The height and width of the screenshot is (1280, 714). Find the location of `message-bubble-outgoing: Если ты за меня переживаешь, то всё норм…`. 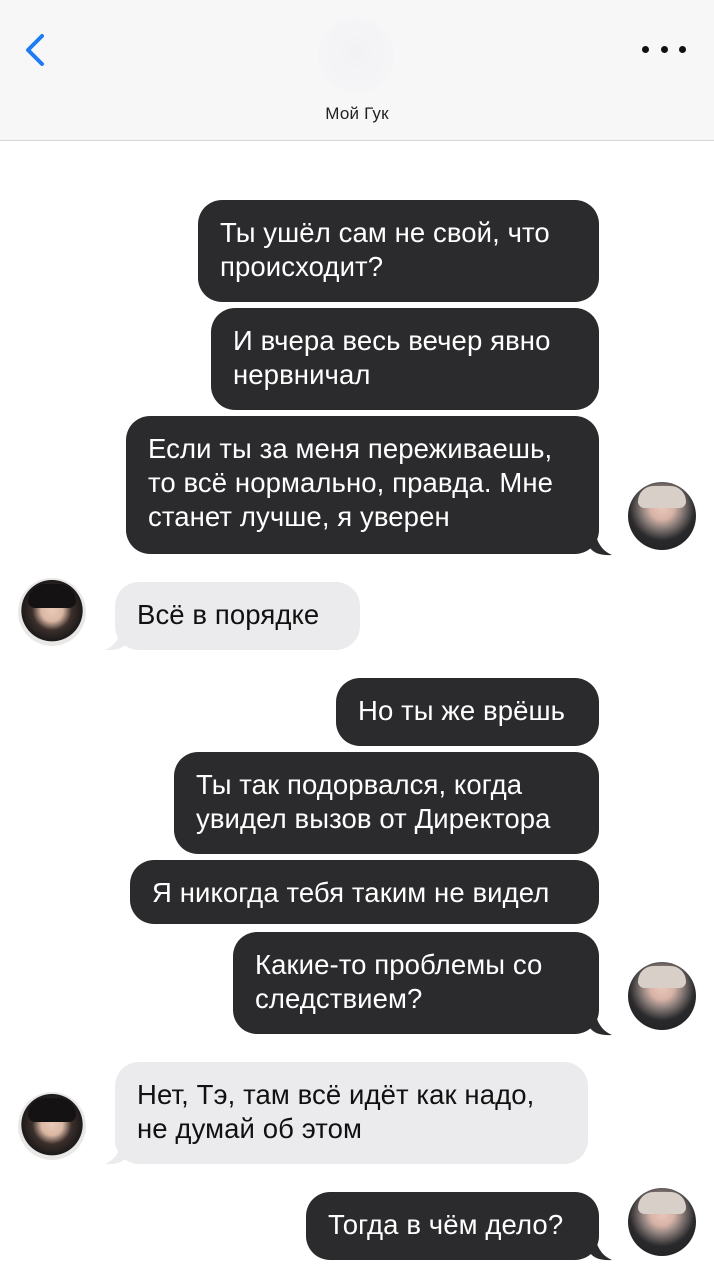

message-bubble-outgoing: Если ты за меня переживаешь, то всё норм… is located at coordinates (362, 485).